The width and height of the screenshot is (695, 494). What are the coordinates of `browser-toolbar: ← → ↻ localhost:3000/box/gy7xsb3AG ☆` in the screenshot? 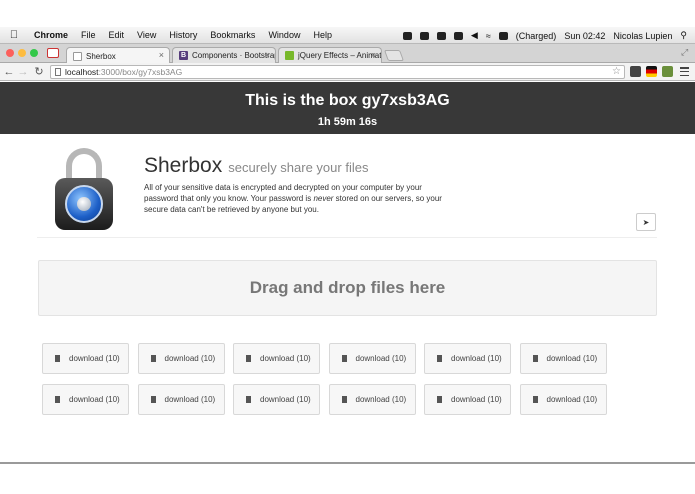 It's located at (347, 72).